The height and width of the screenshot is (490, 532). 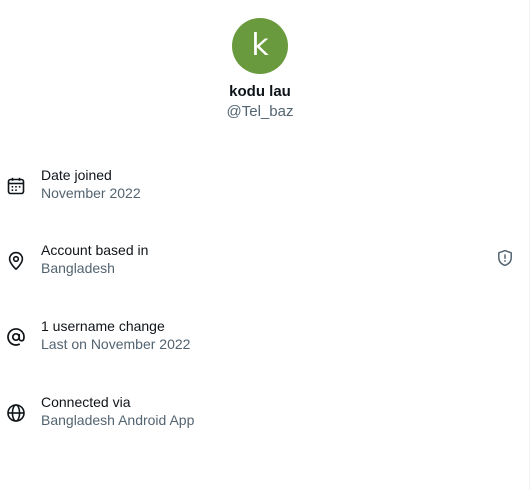 What do you see at coordinates (118, 420) in the screenshot?
I see `detail-value: Bangladesh Android App` at bounding box center [118, 420].